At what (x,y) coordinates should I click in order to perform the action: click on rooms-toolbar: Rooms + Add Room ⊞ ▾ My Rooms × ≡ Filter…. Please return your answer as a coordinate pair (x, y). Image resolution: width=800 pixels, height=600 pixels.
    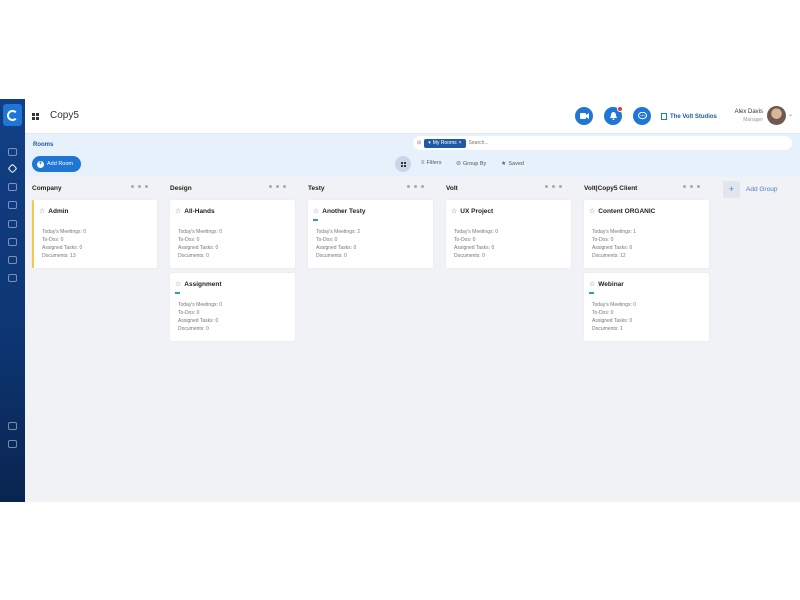
    Looking at the image, I should click on (412, 155).